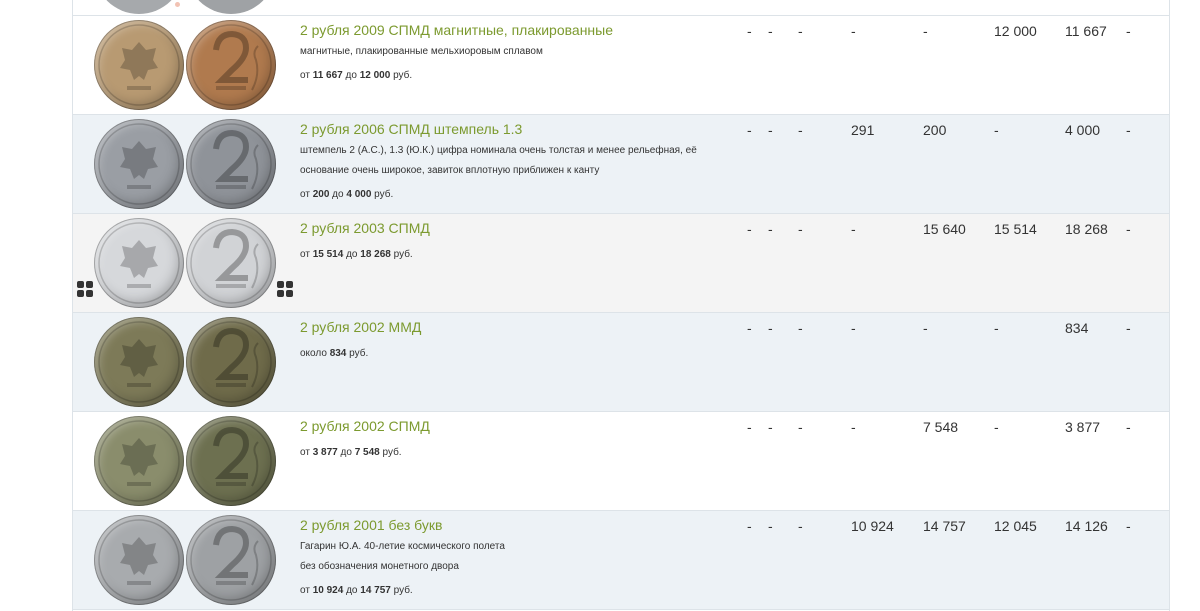  Describe the element at coordinates (1083, 427) in the screenshot. I see `price-cell: 3 877` at that location.